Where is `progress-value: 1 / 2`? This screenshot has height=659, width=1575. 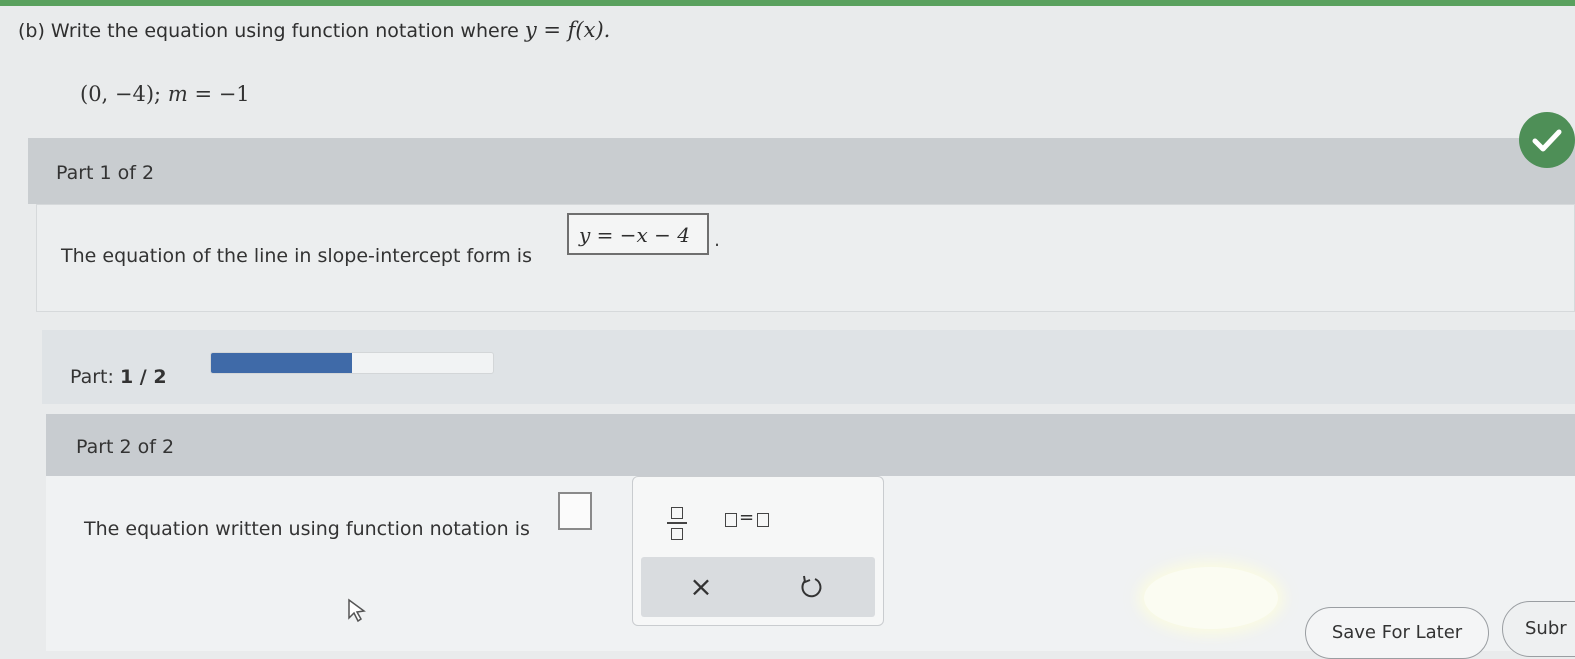
progress-value: 1 / 2 is located at coordinates (143, 377).